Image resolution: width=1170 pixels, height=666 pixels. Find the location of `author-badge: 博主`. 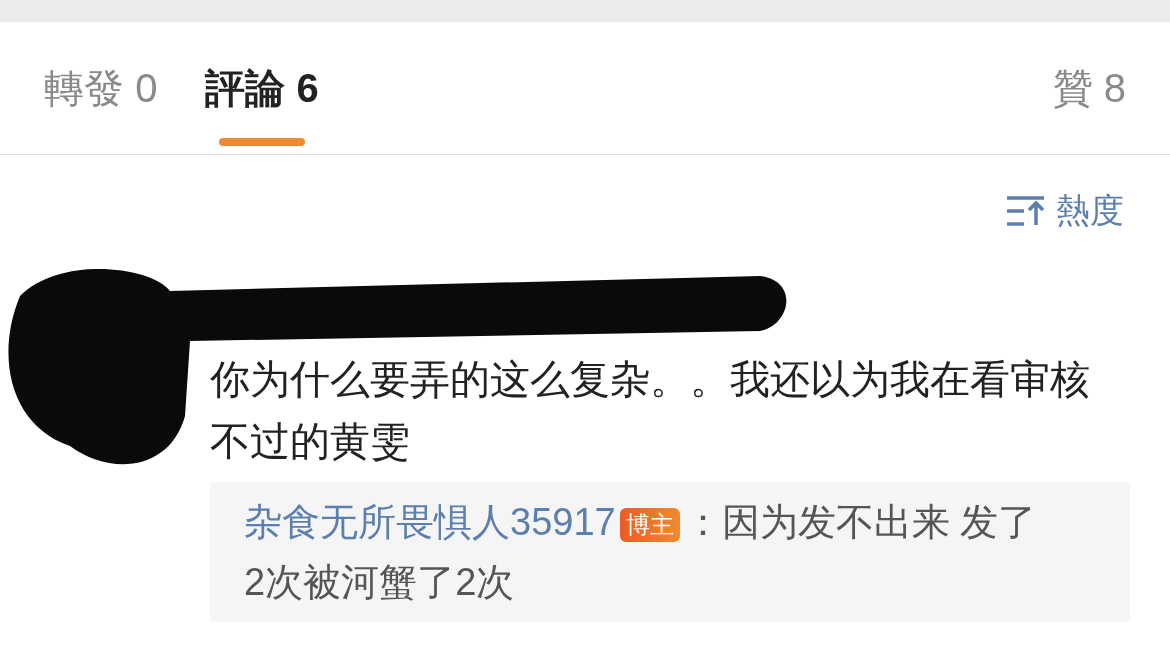

author-badge: 博主 is located at coordinates (649, 524).